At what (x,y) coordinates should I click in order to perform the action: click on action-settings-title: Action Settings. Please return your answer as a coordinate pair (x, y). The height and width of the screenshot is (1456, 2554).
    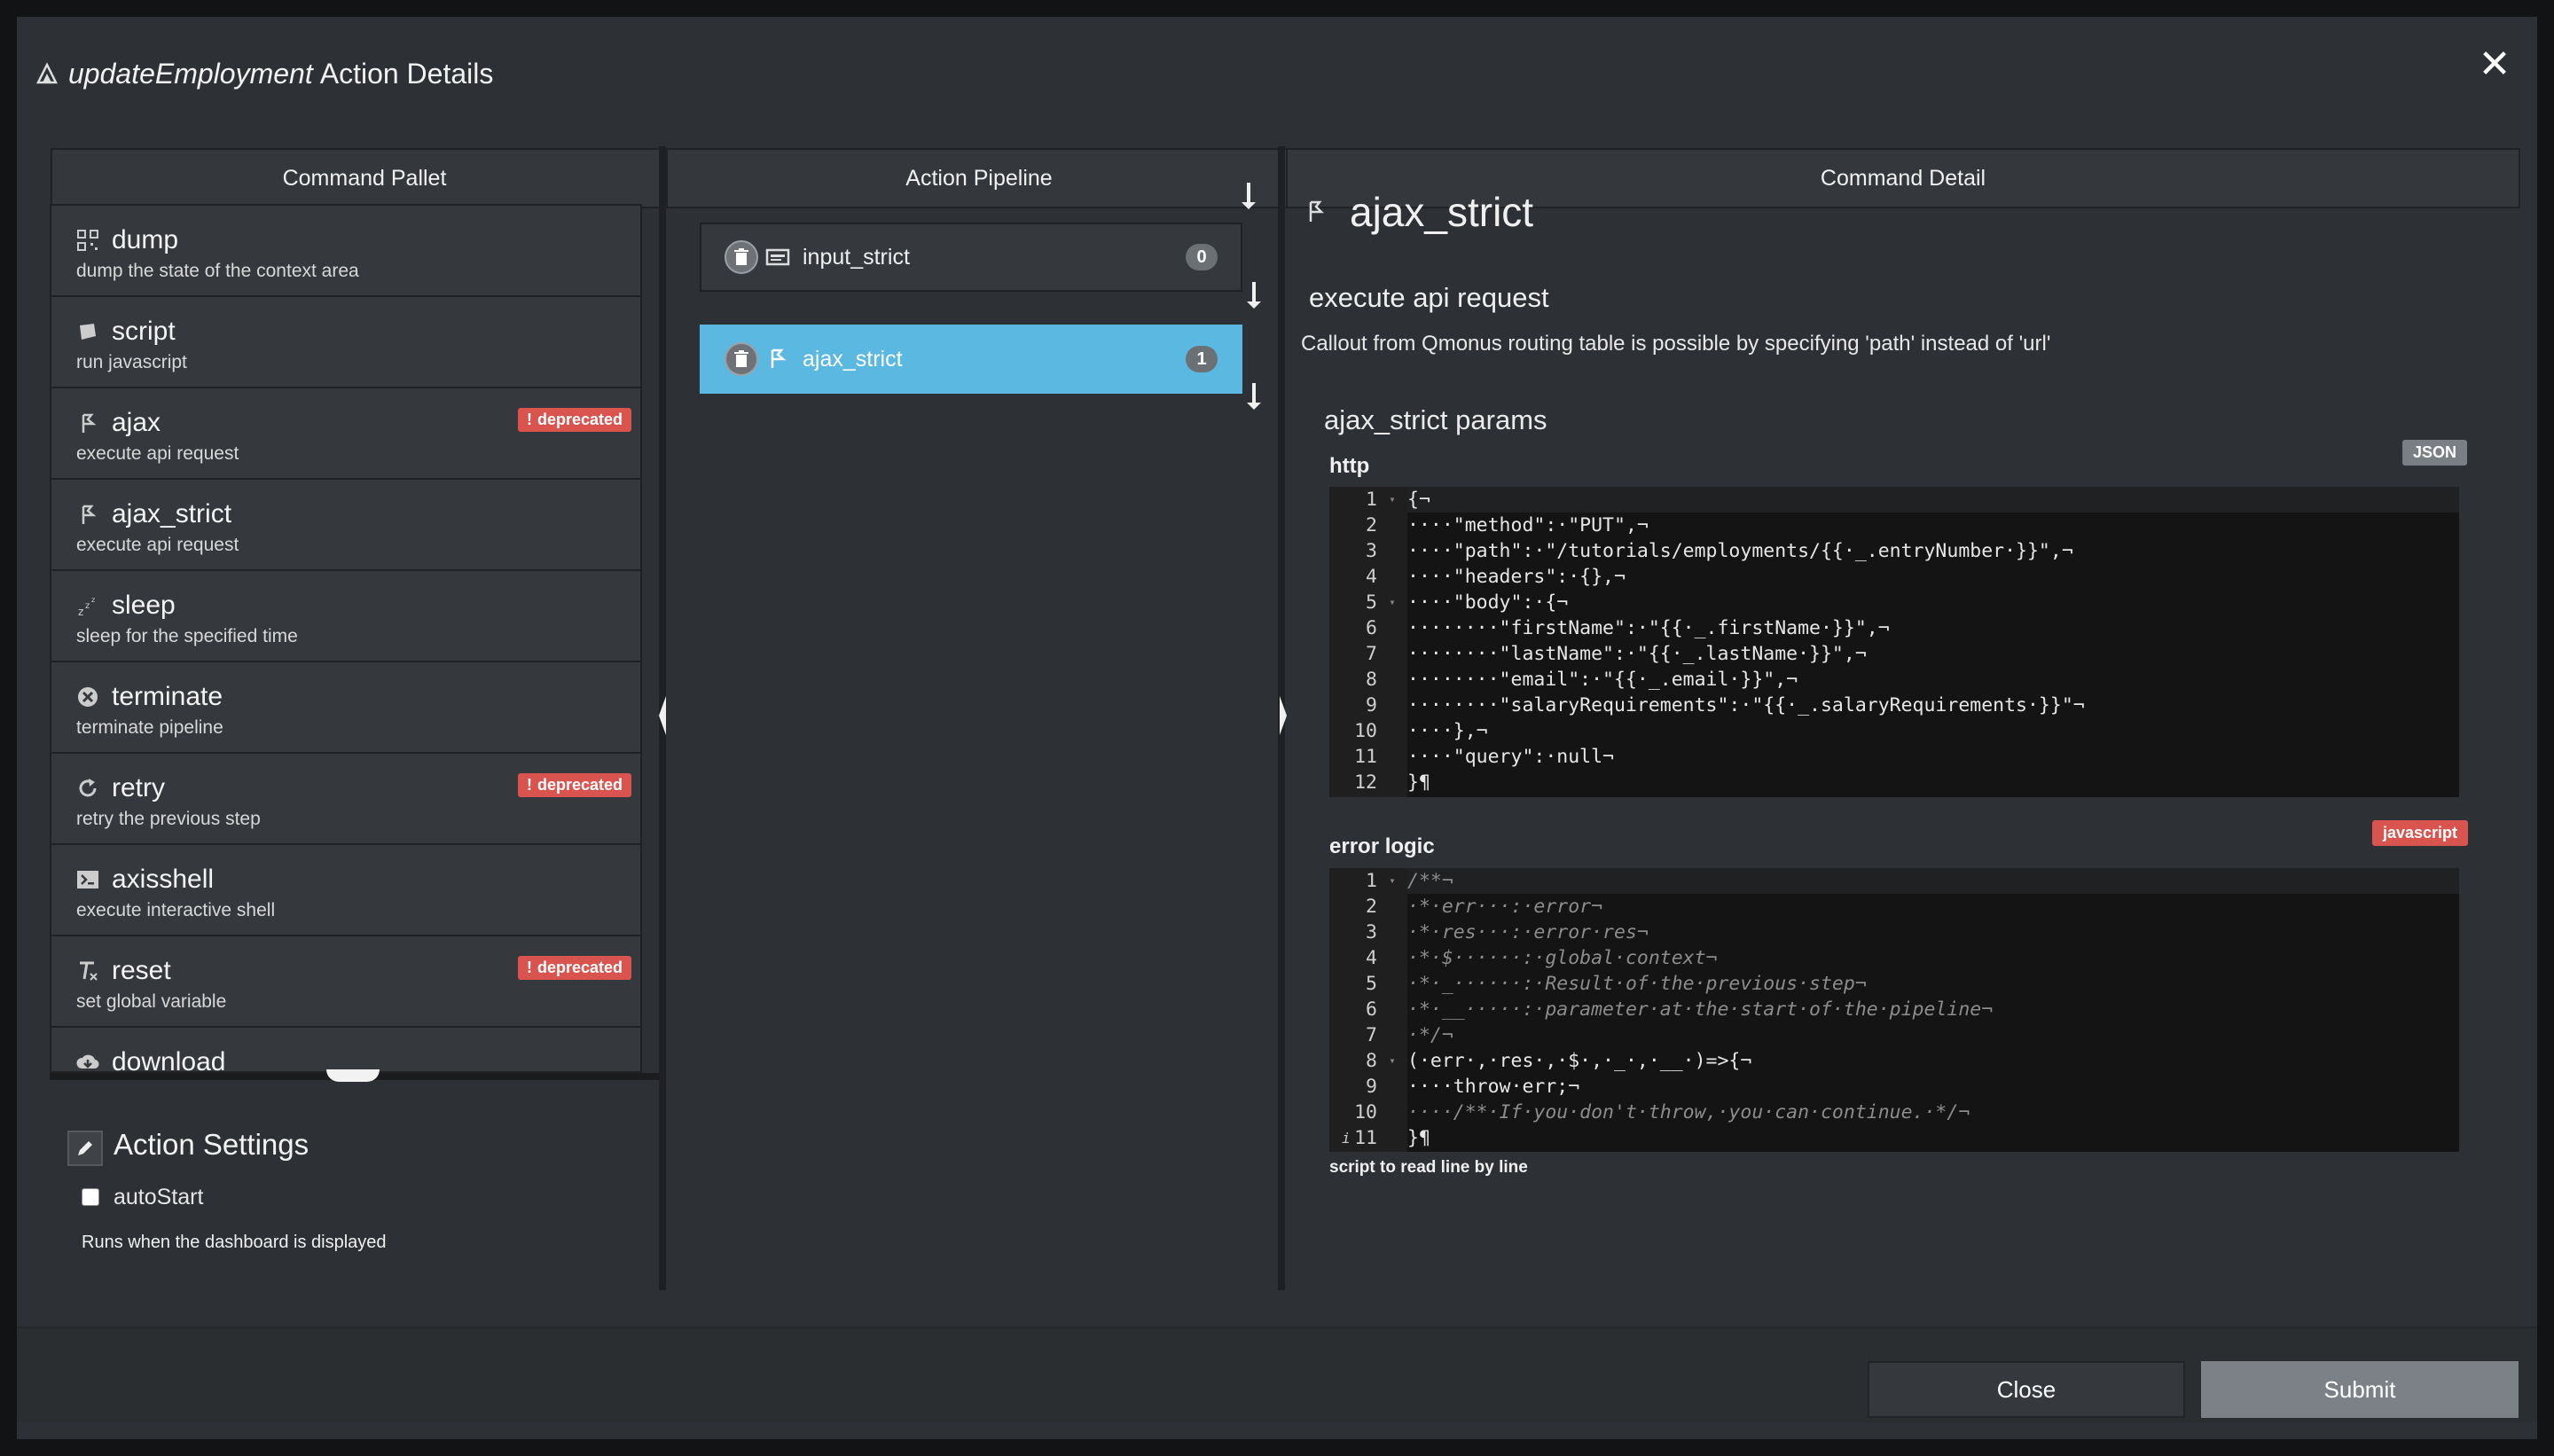
    Looking at the image, I should click on (211, 1144).